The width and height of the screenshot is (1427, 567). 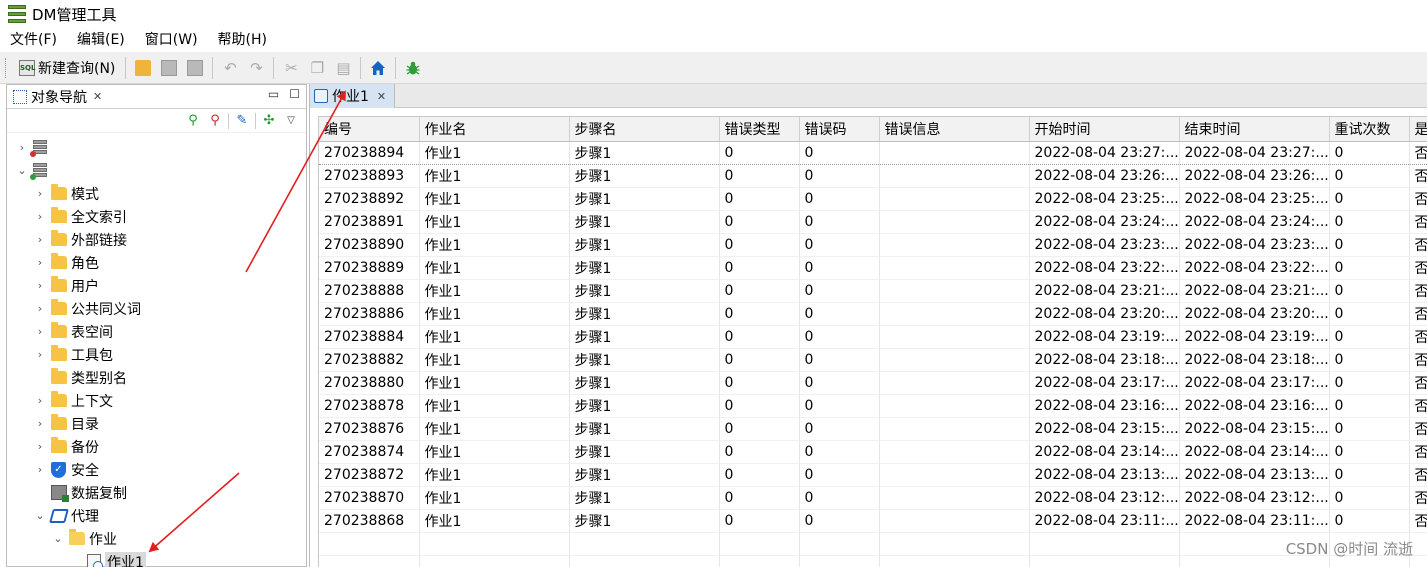 I want to click on column-header: 重试次数, so click(x=1369, y=129).